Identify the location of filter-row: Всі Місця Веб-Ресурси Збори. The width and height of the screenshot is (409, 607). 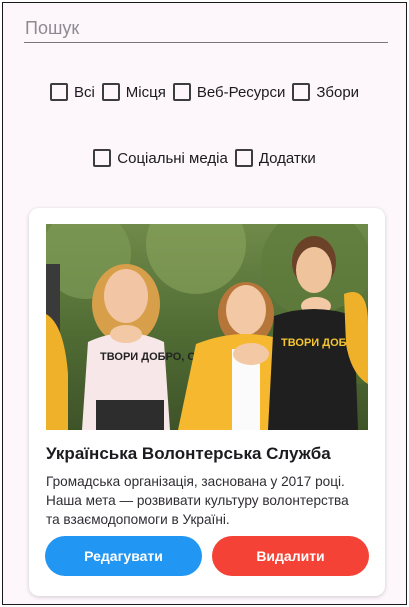
(204, 92).